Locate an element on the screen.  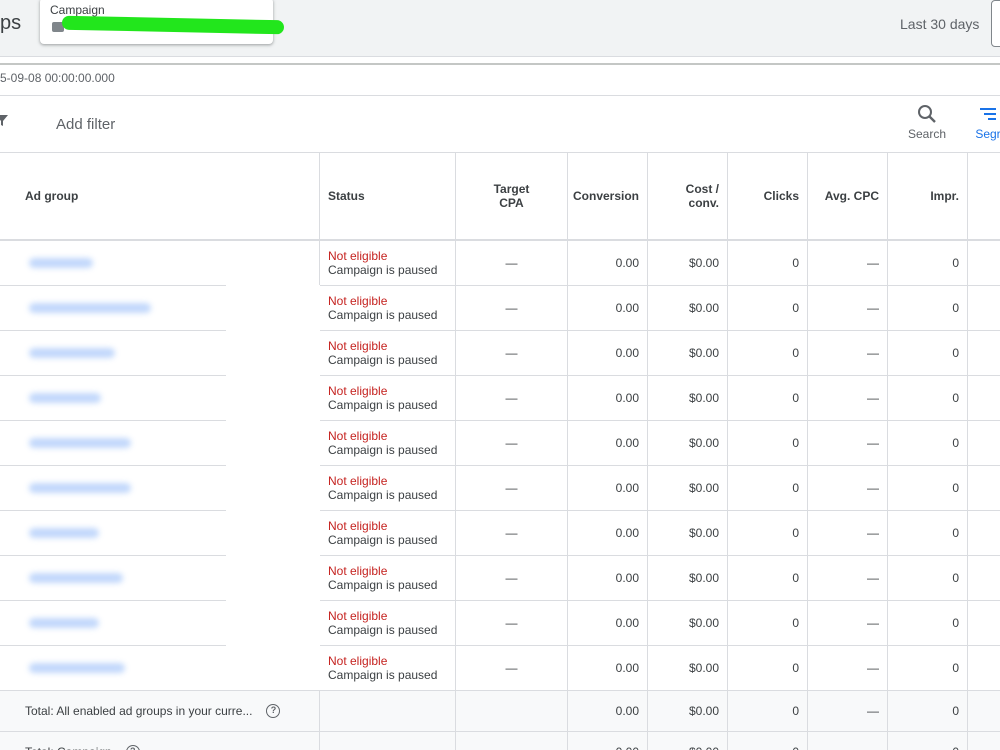
total-conversions-cell: 0.00 is located at coordinates (608, 711).